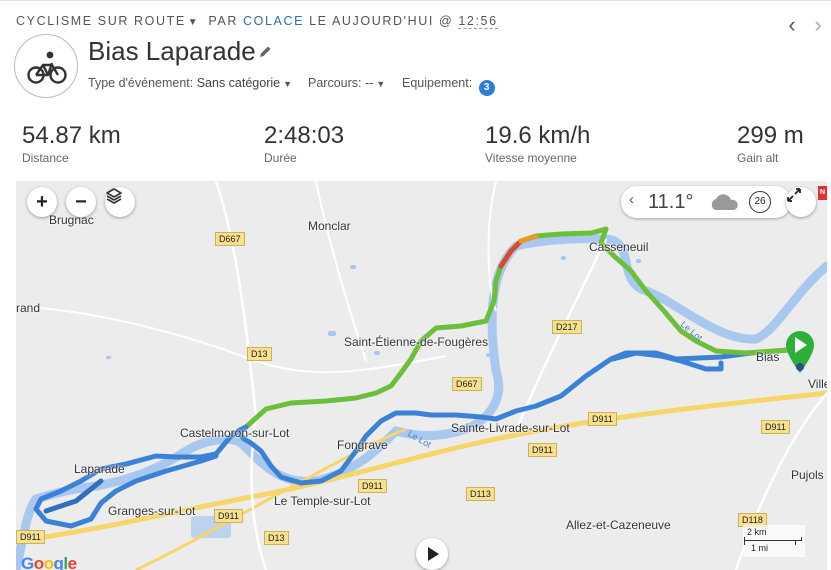  I want to click on play-icon, so click(433, 554).